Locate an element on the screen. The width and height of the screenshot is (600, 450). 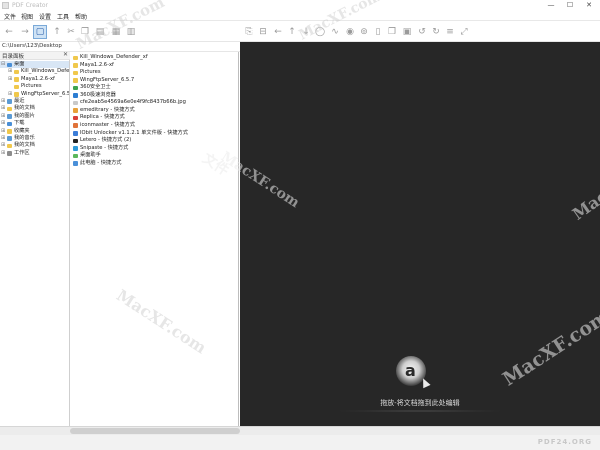
grid-view-icon: ▦ is located at coordinates (116, 32).